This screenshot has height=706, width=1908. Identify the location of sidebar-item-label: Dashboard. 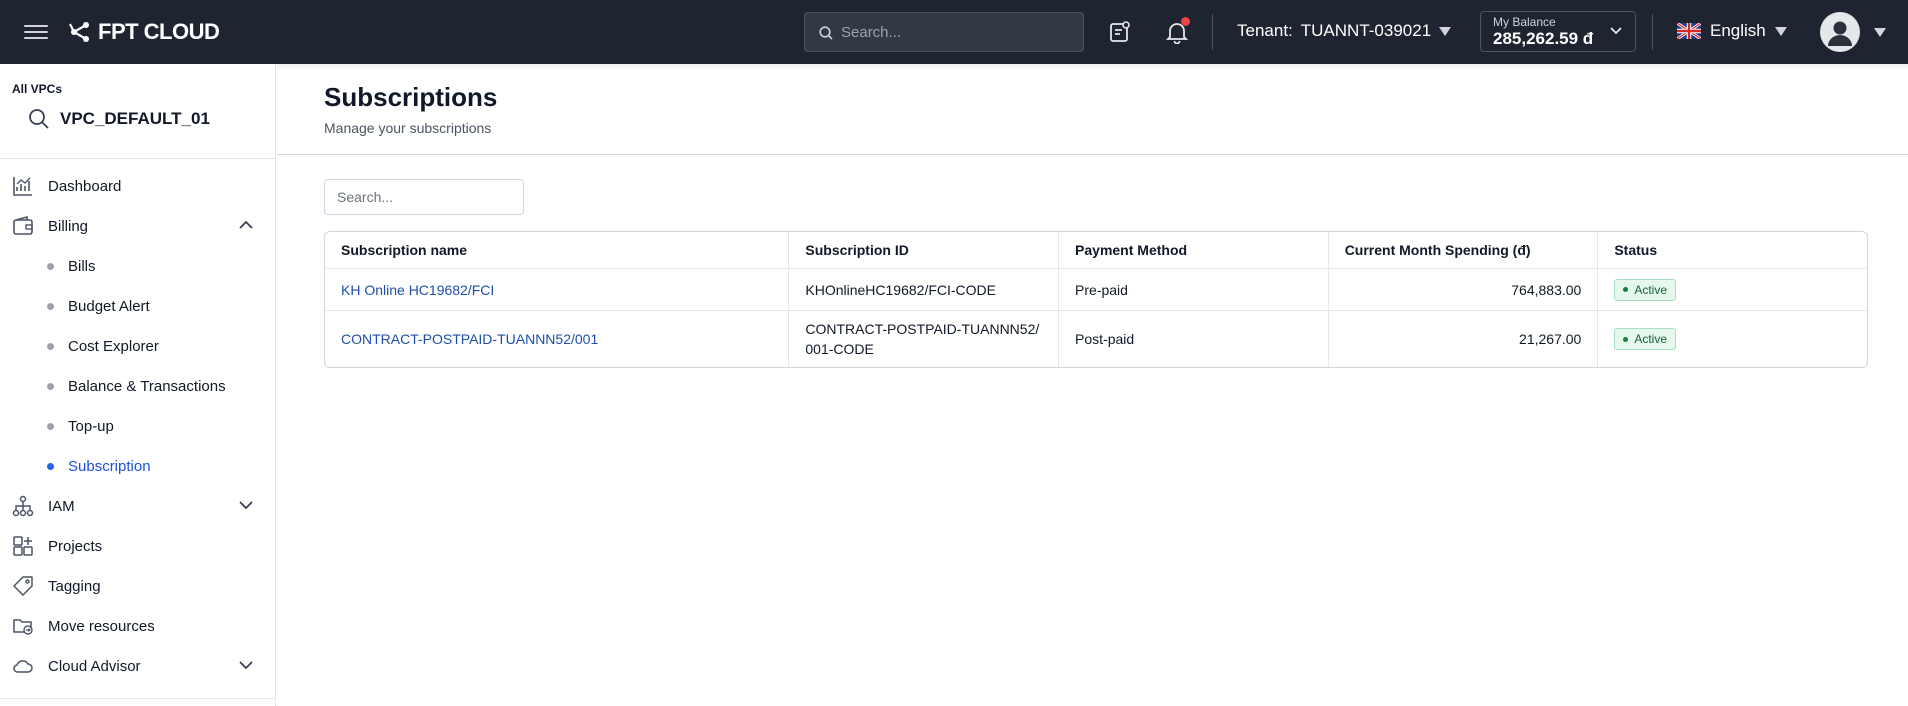
(85, 186).